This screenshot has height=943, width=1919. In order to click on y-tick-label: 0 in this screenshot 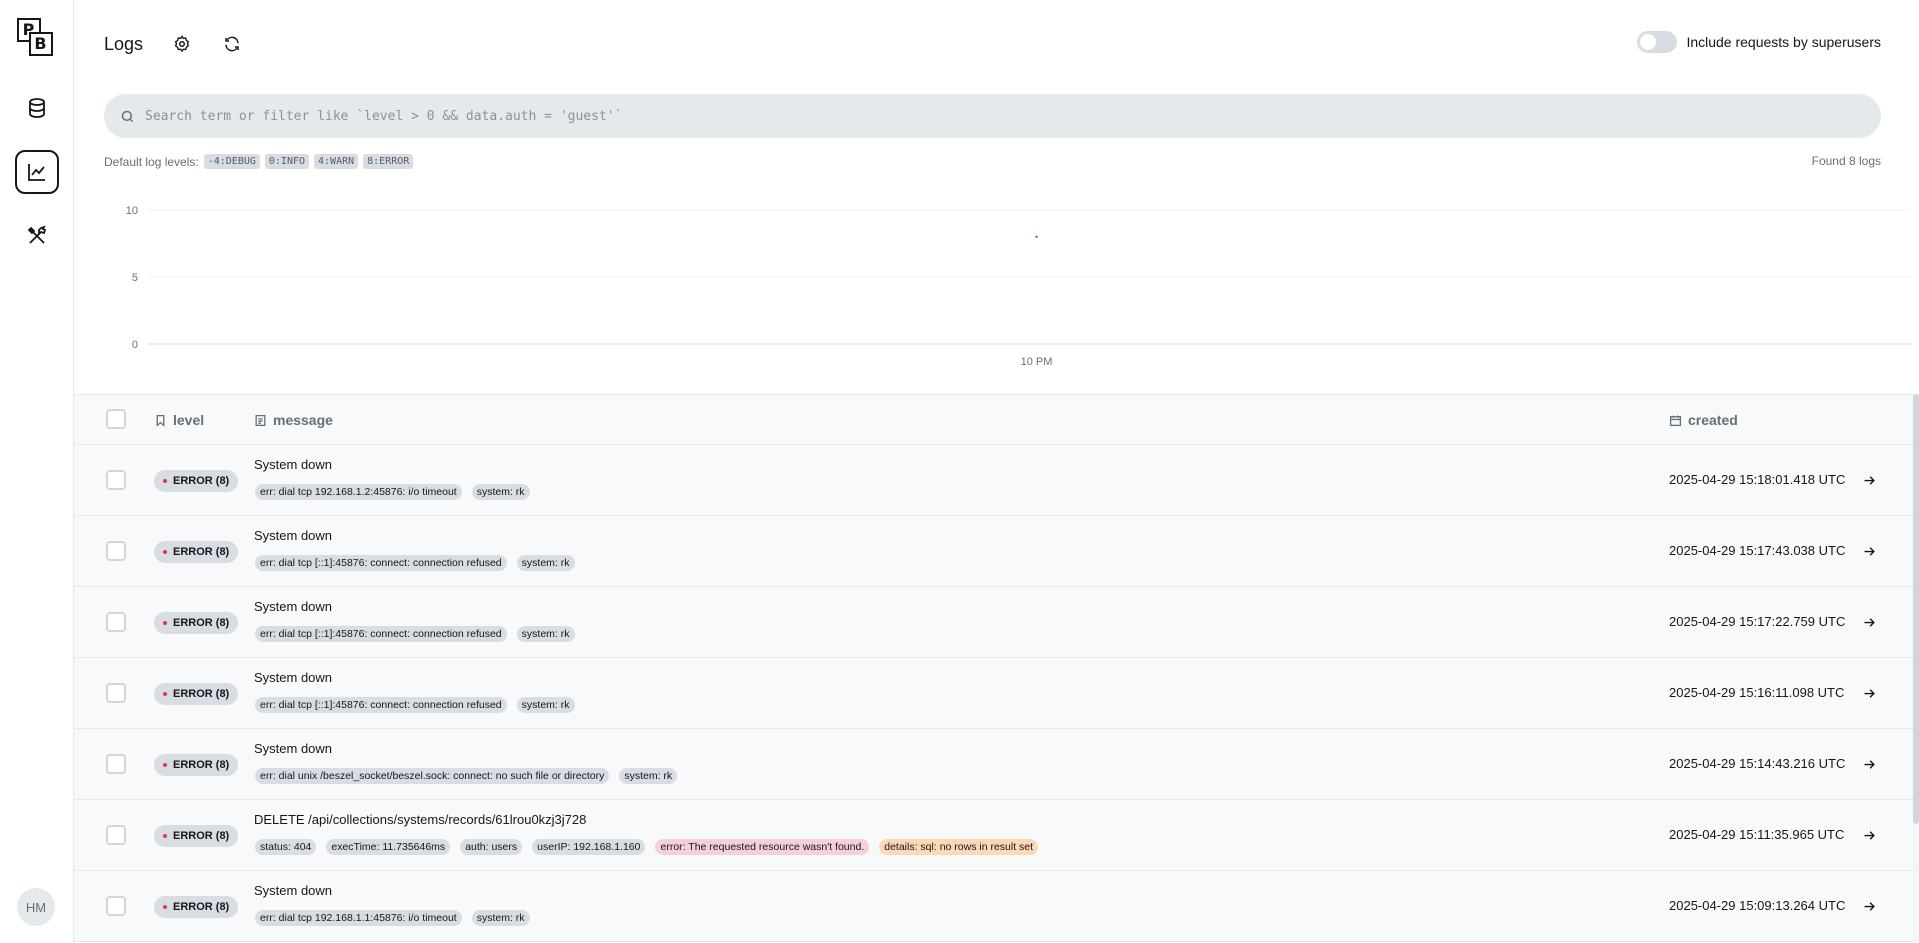, I will do `click(135, 345)`.